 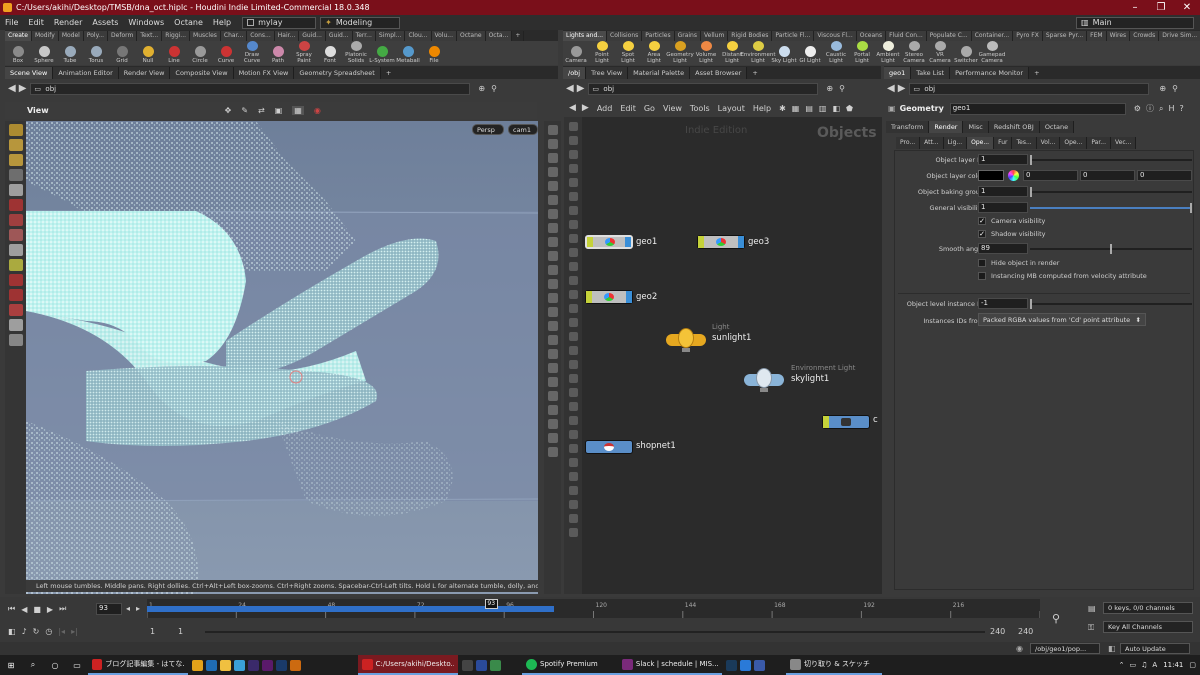 I want to click on left-tool-circle: Circle, so click(x=200, y=53).